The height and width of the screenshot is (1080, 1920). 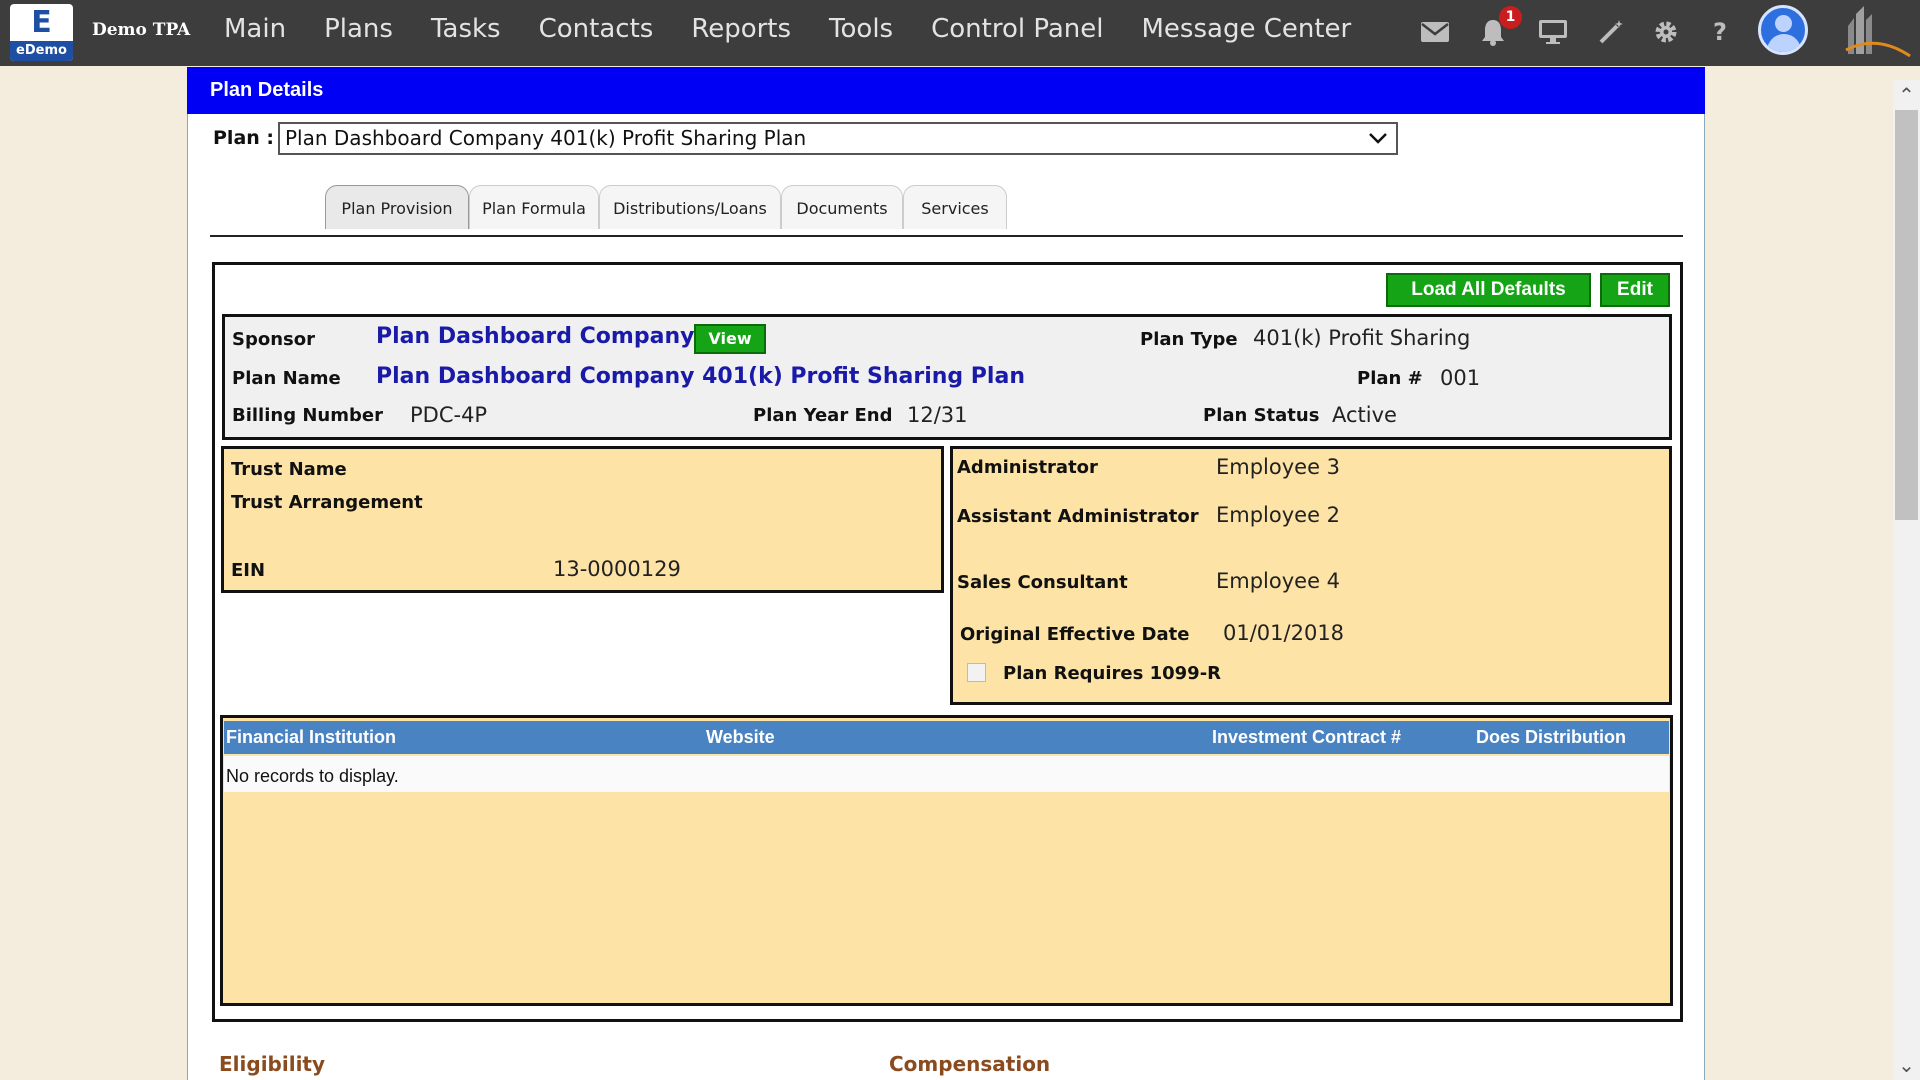 I want to click on edemo-logo: E eDemo, so click(x=41, y=32).